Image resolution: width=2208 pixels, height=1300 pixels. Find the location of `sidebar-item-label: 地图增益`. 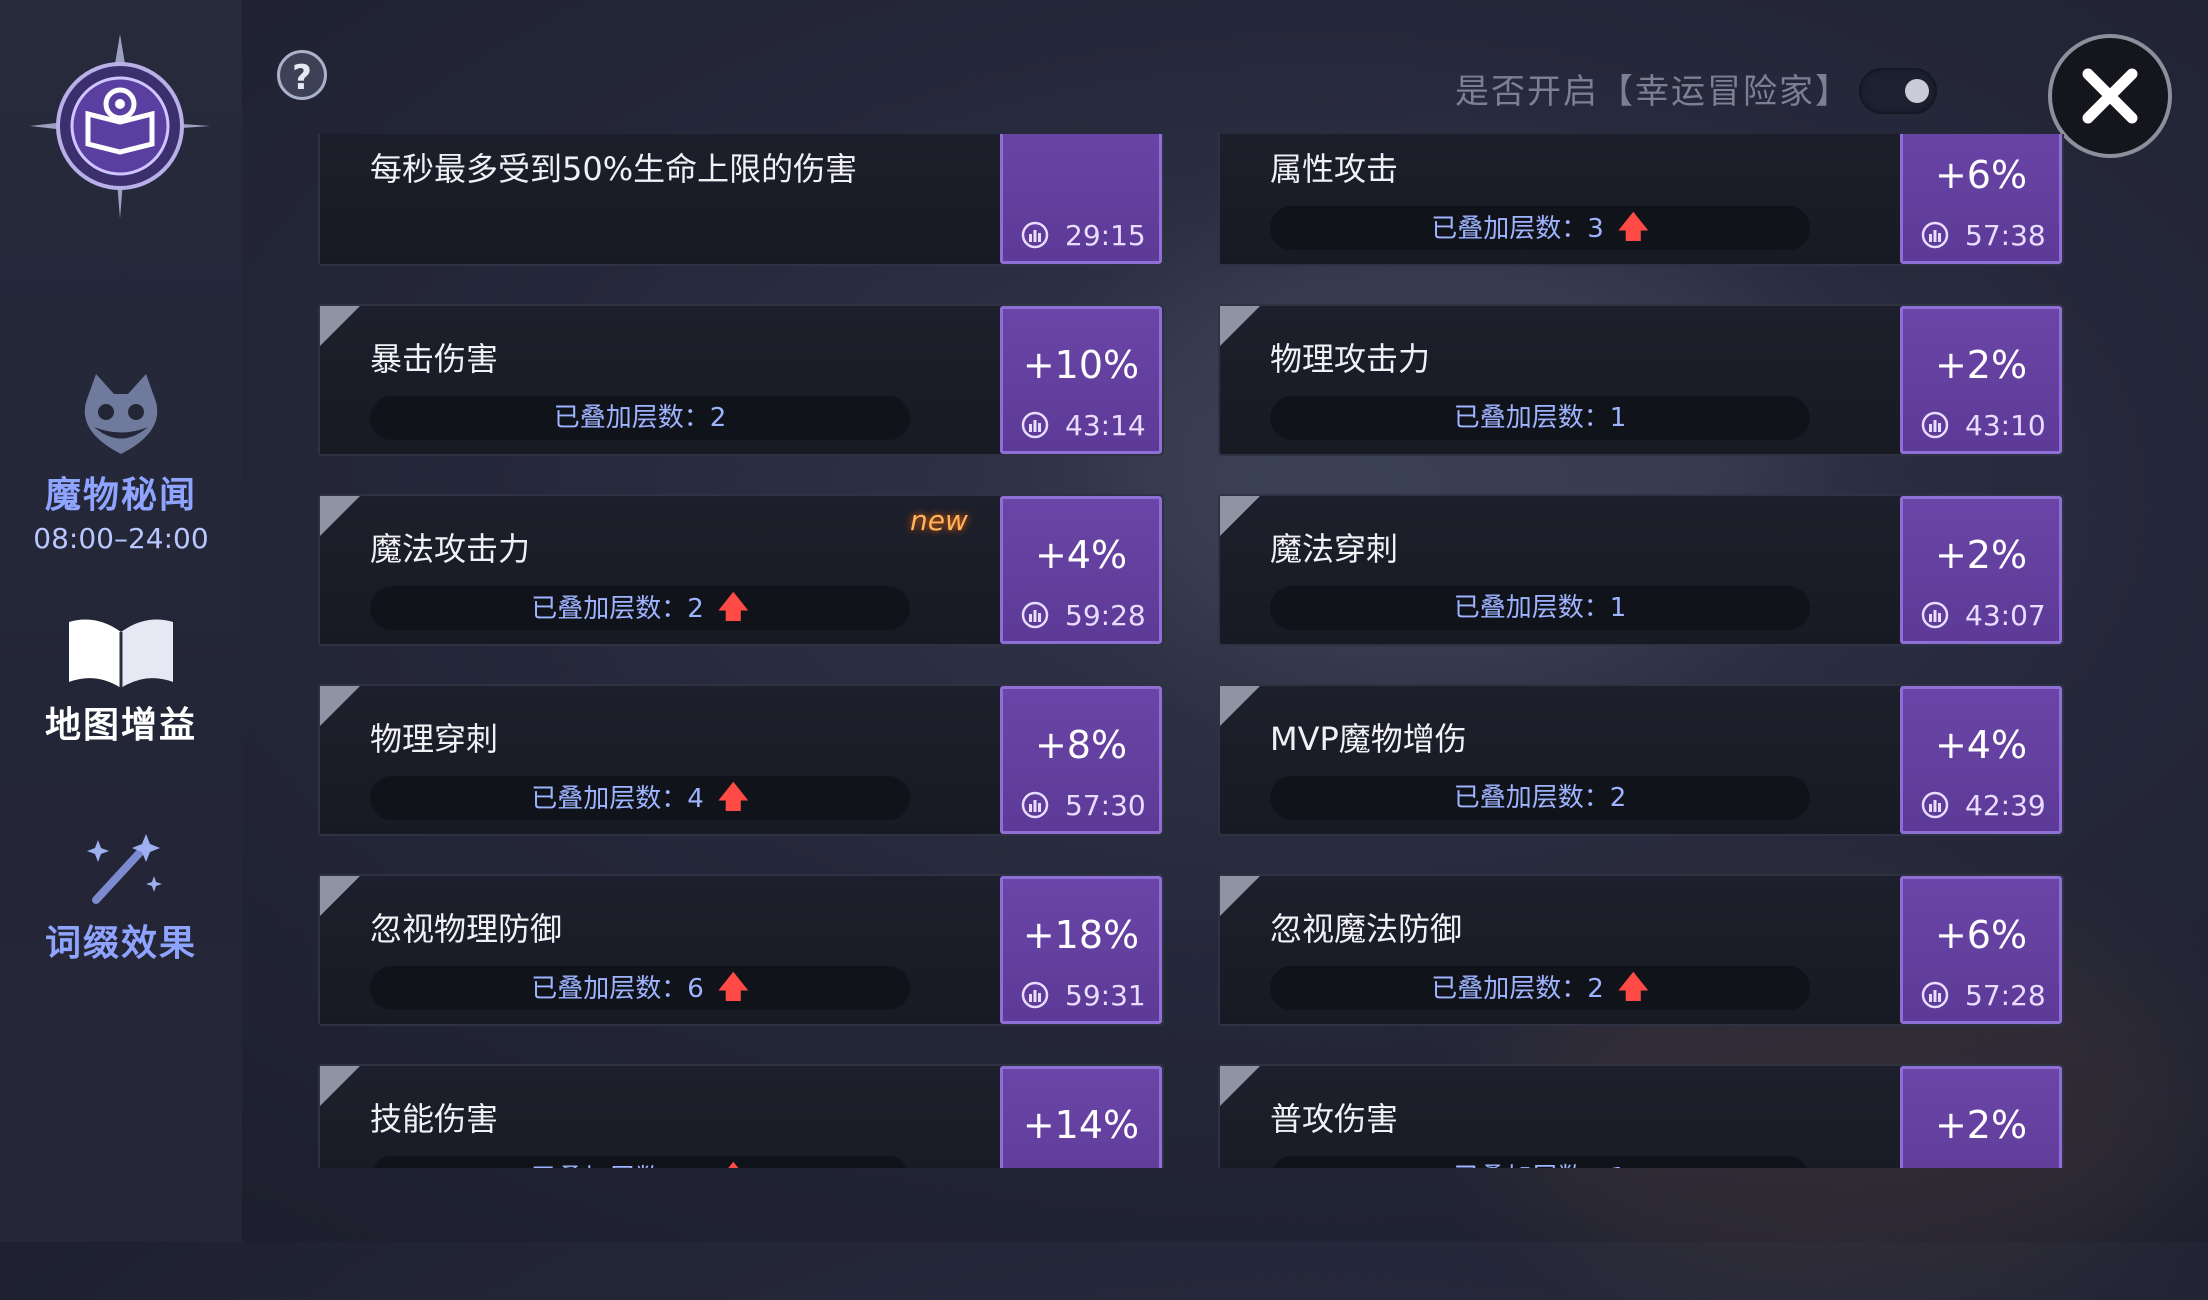

sidebar-item-label: 地图增益 is located at coordinates (120, 725).